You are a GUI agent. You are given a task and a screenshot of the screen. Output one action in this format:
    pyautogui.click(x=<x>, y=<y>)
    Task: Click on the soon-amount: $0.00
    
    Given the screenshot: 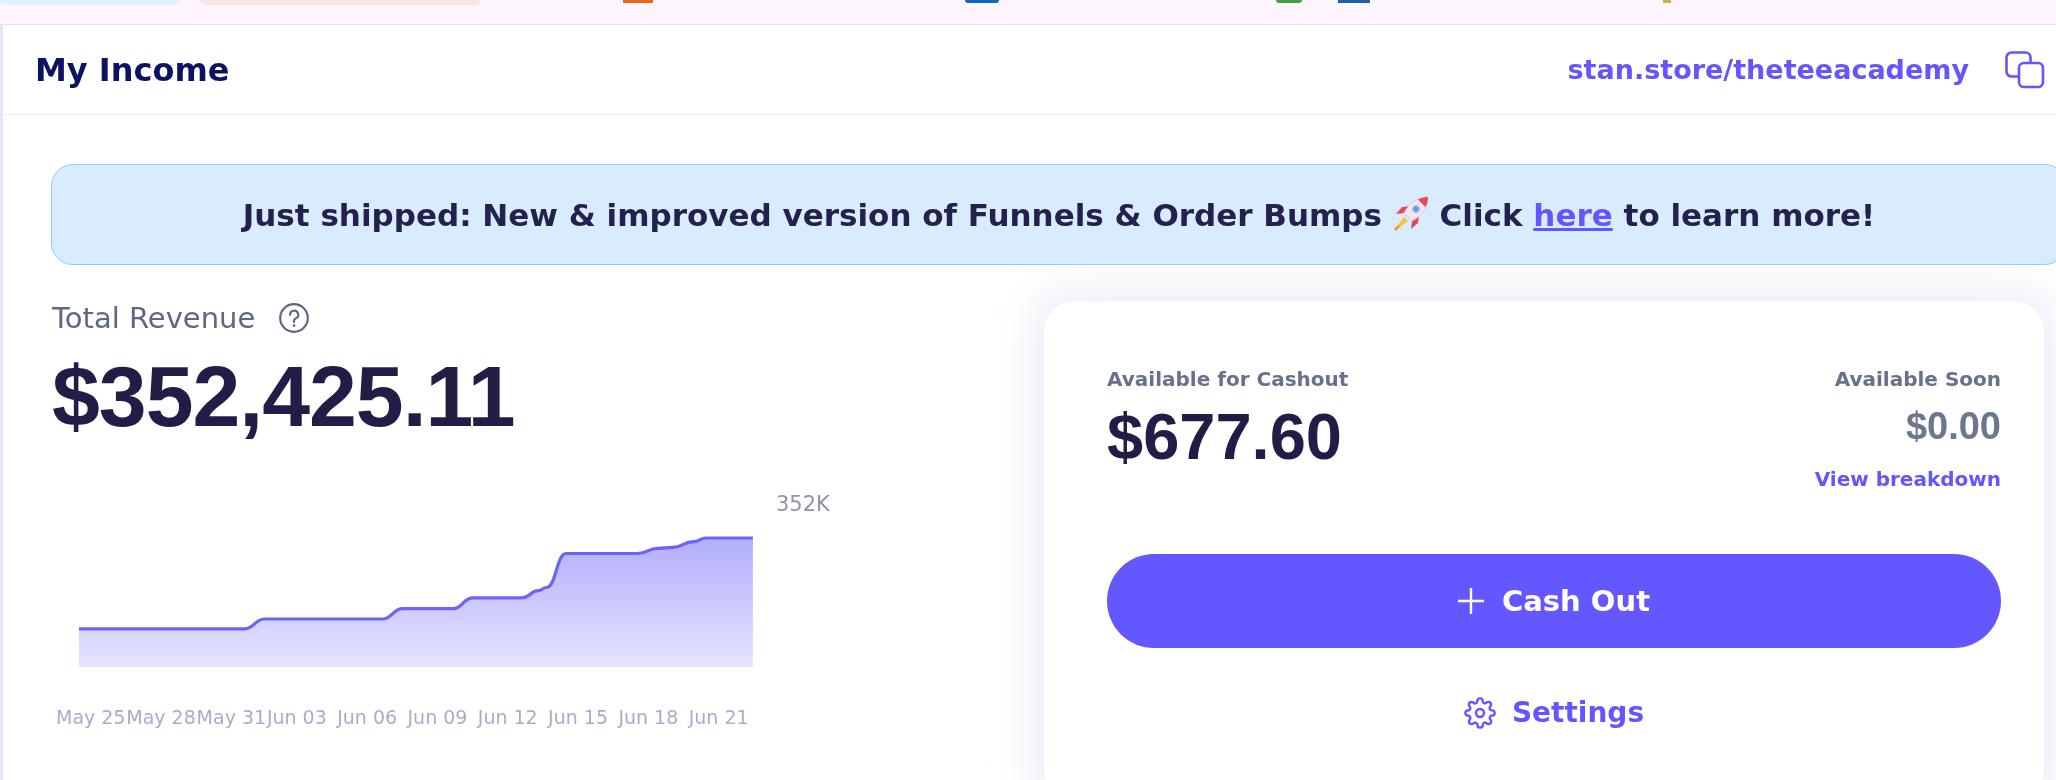 What is the action you would take?
    pyautogui.click(x=1953, y=426)
    